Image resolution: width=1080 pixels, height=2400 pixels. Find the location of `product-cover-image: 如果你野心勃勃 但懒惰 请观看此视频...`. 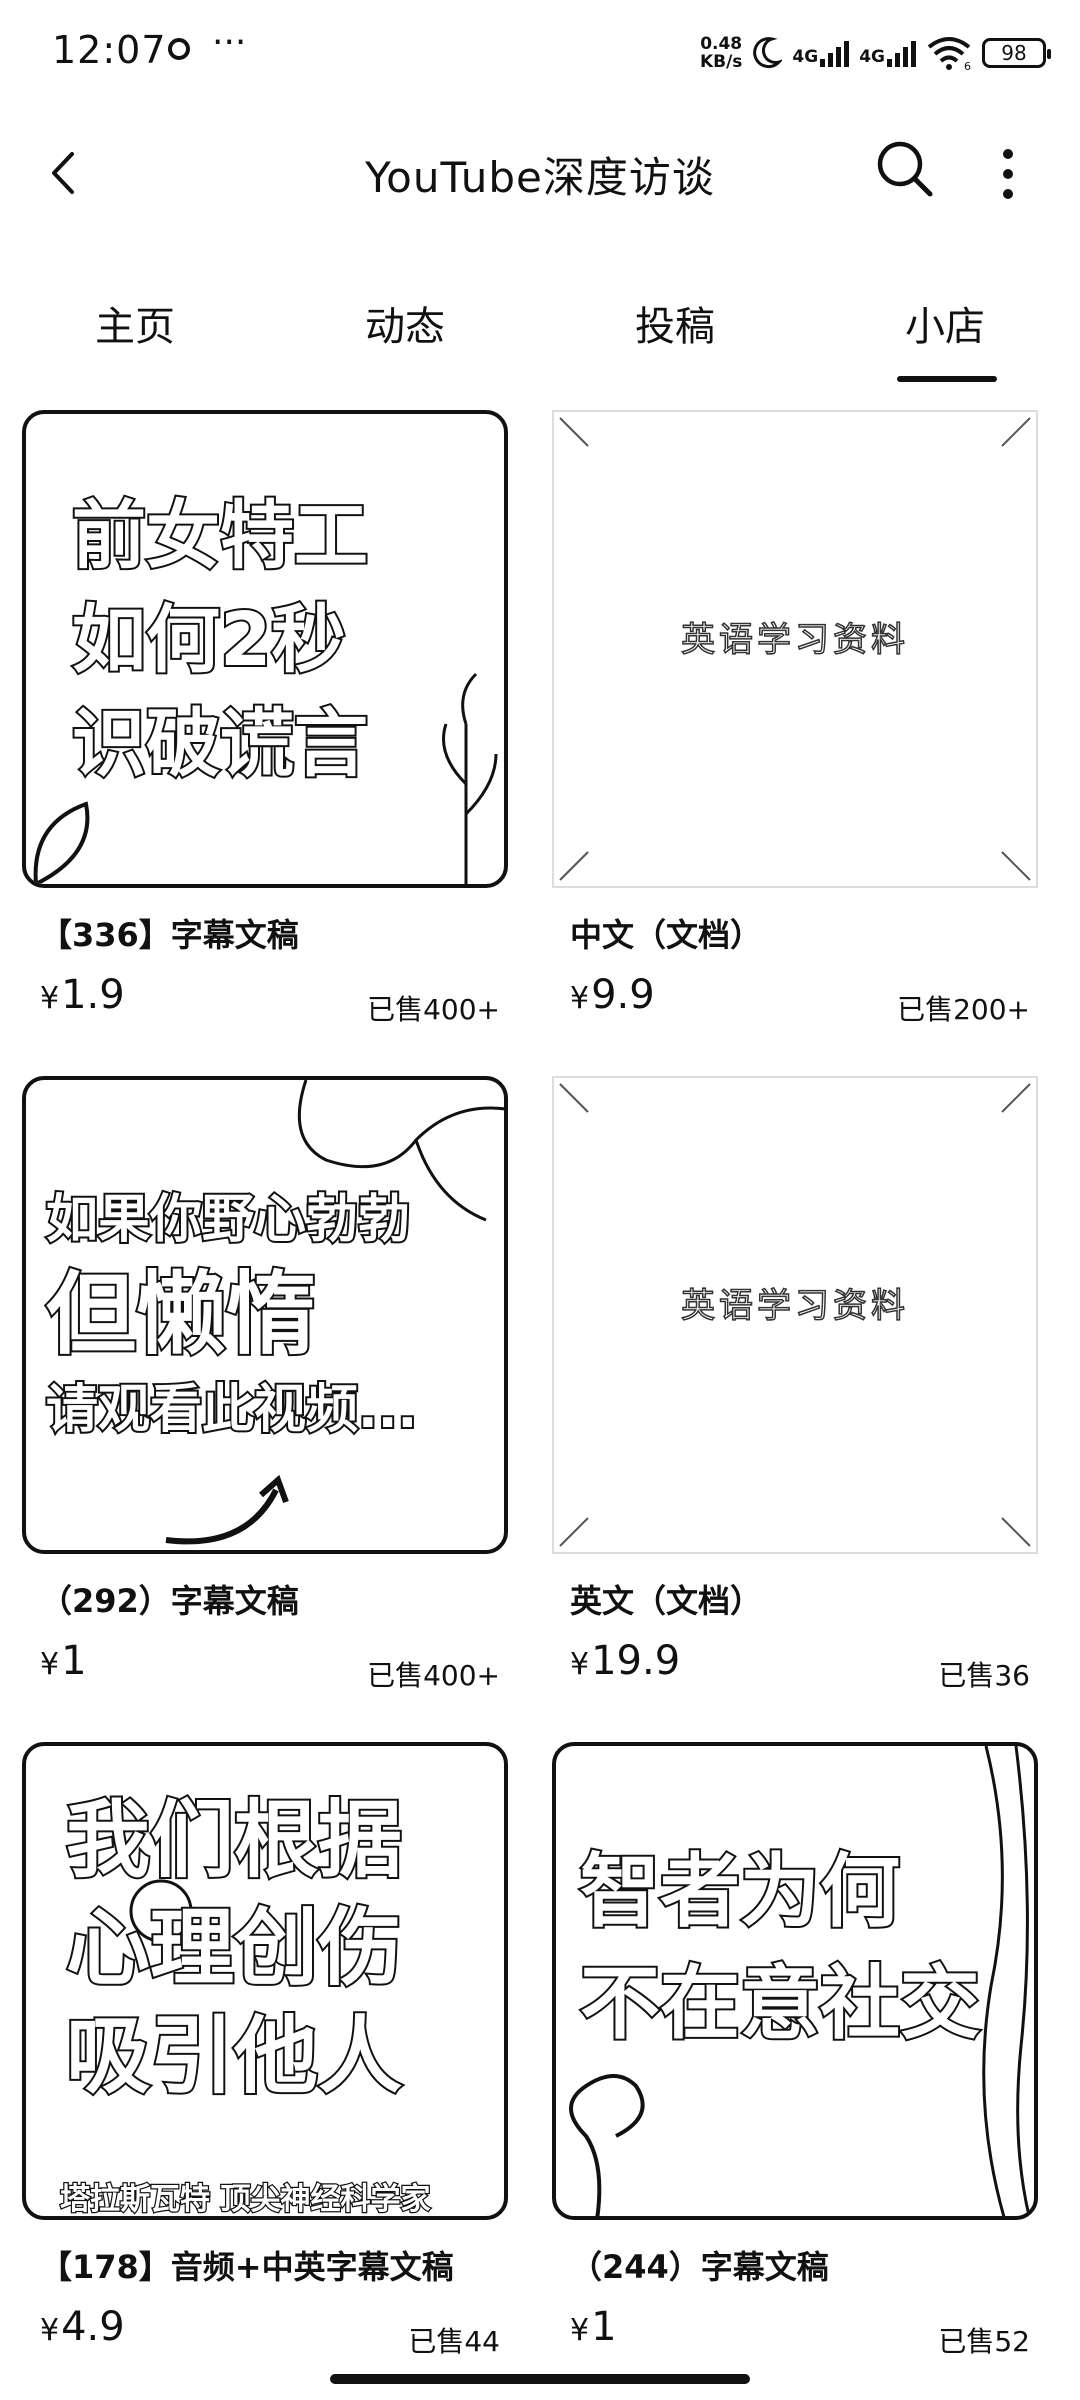

product-cover-image: 如果你野心勃勃 但懒惰 请观看此视频... is located at coordinates (265, 1315).